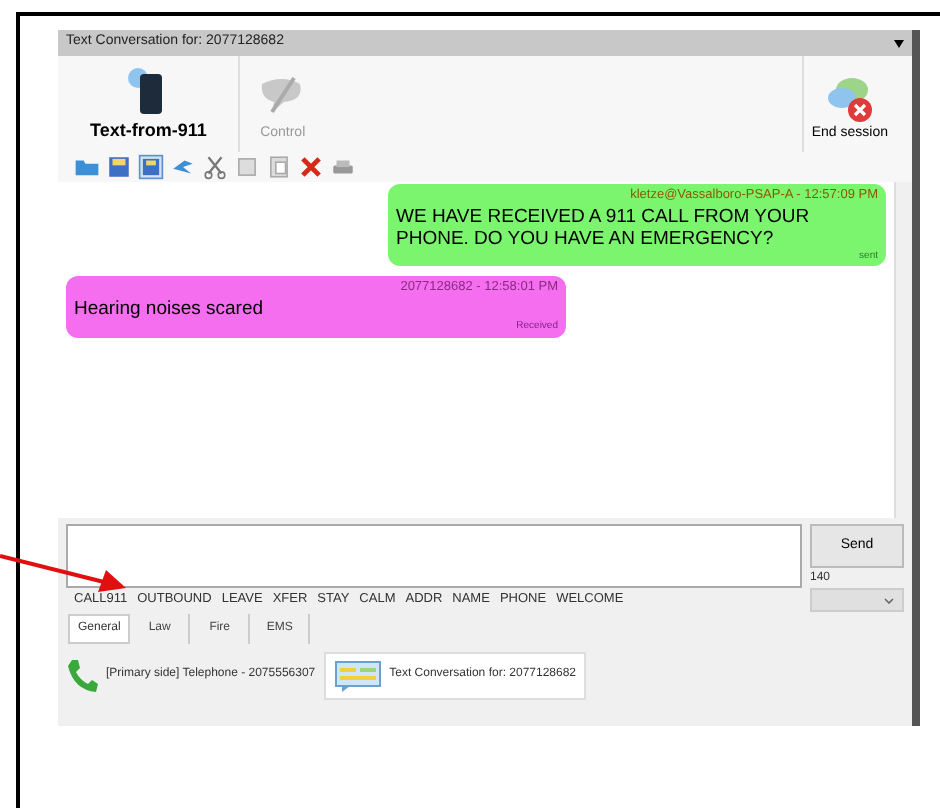 This screenshot has width=940, height=808. Describe the element at coordinates (434, 556) in the screenshot. I see `message-input` at that location.